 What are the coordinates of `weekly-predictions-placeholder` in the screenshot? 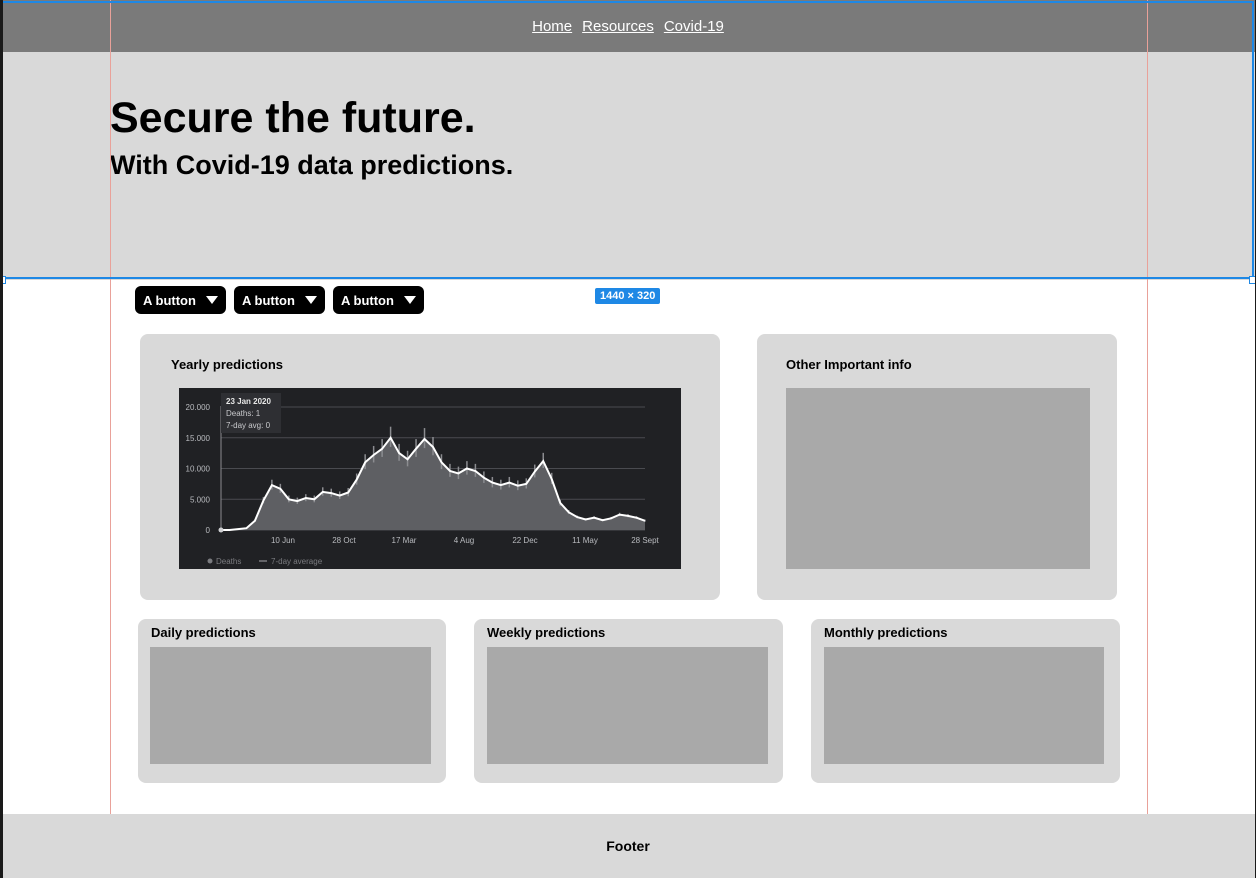 It's located at (627, 705).